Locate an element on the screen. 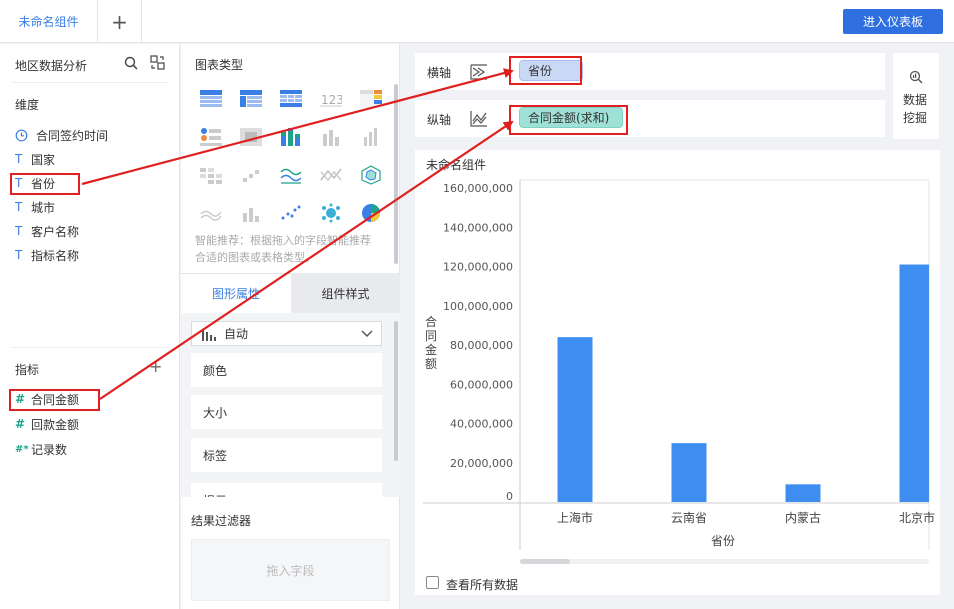 The image size is (954, 609). size-property: 大小 is located at coordinates (286, 412).